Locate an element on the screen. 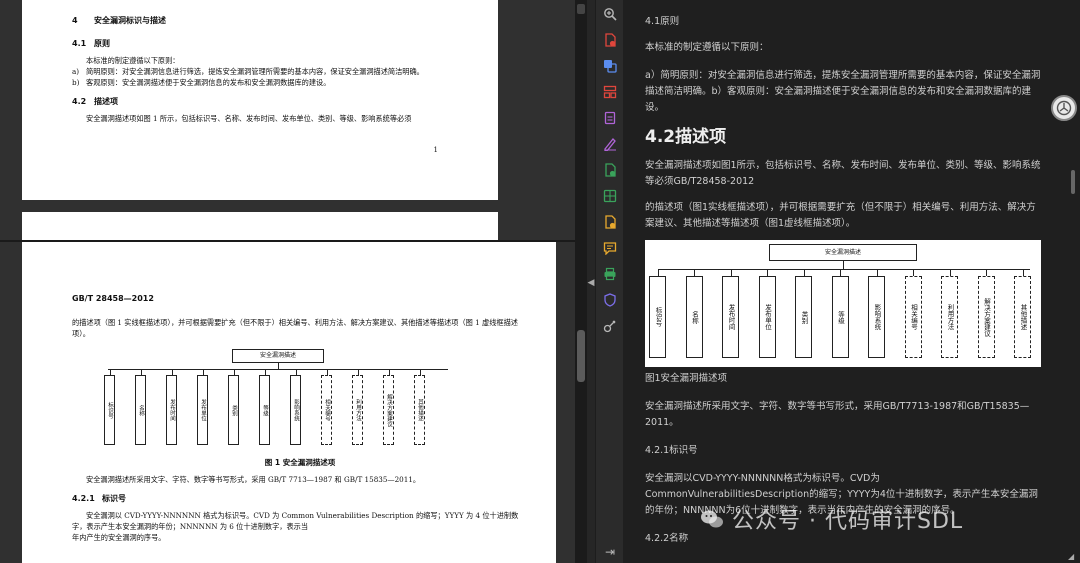  excel-icon is located at coordinates (610, 196).